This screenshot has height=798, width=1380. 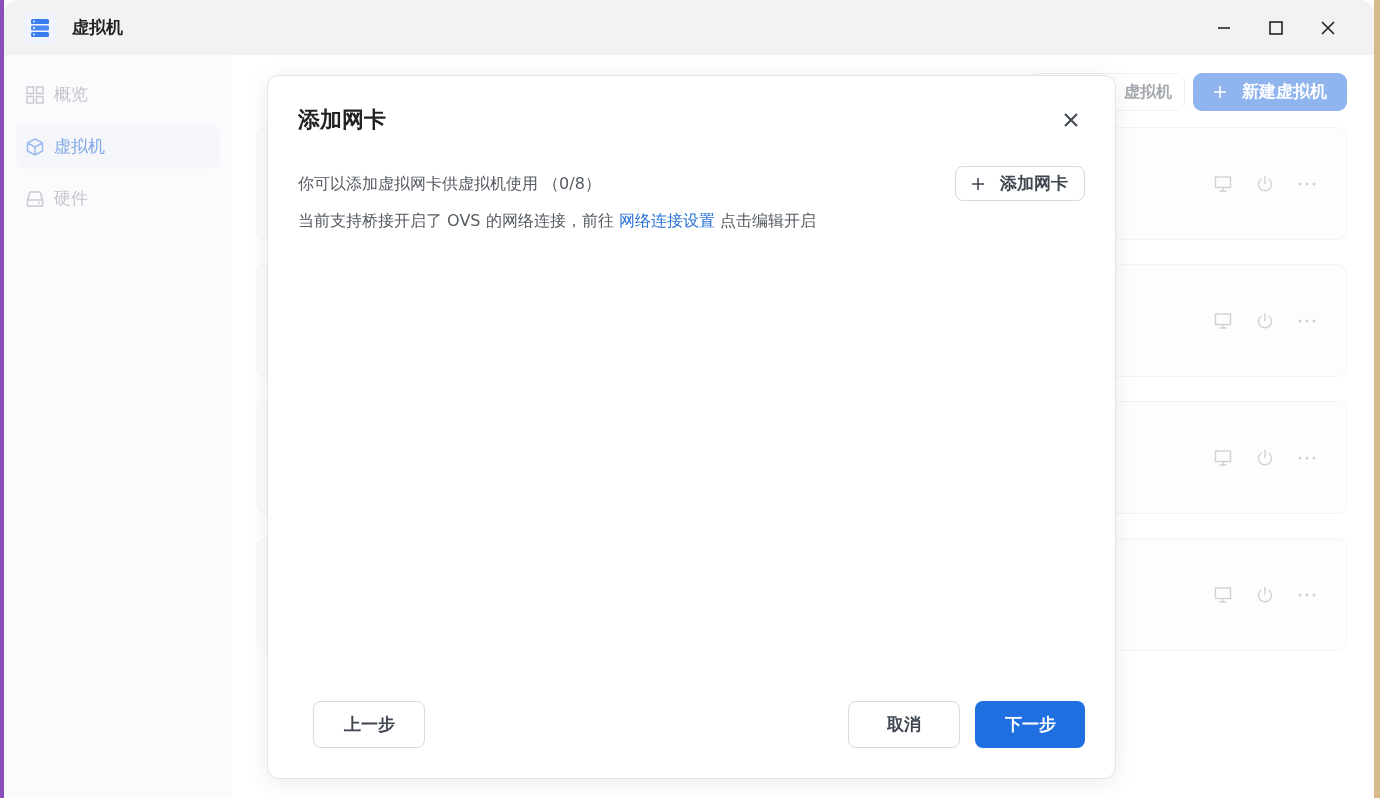 I want to click on minimize-icon, so click(x=1224, y=27).